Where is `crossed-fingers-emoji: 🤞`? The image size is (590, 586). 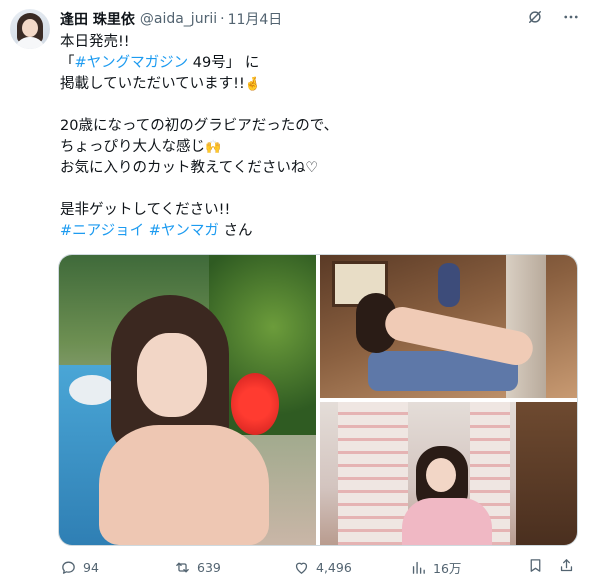 crossed-fingers-emoji: 🤞 is located at coordinates (252, 84).